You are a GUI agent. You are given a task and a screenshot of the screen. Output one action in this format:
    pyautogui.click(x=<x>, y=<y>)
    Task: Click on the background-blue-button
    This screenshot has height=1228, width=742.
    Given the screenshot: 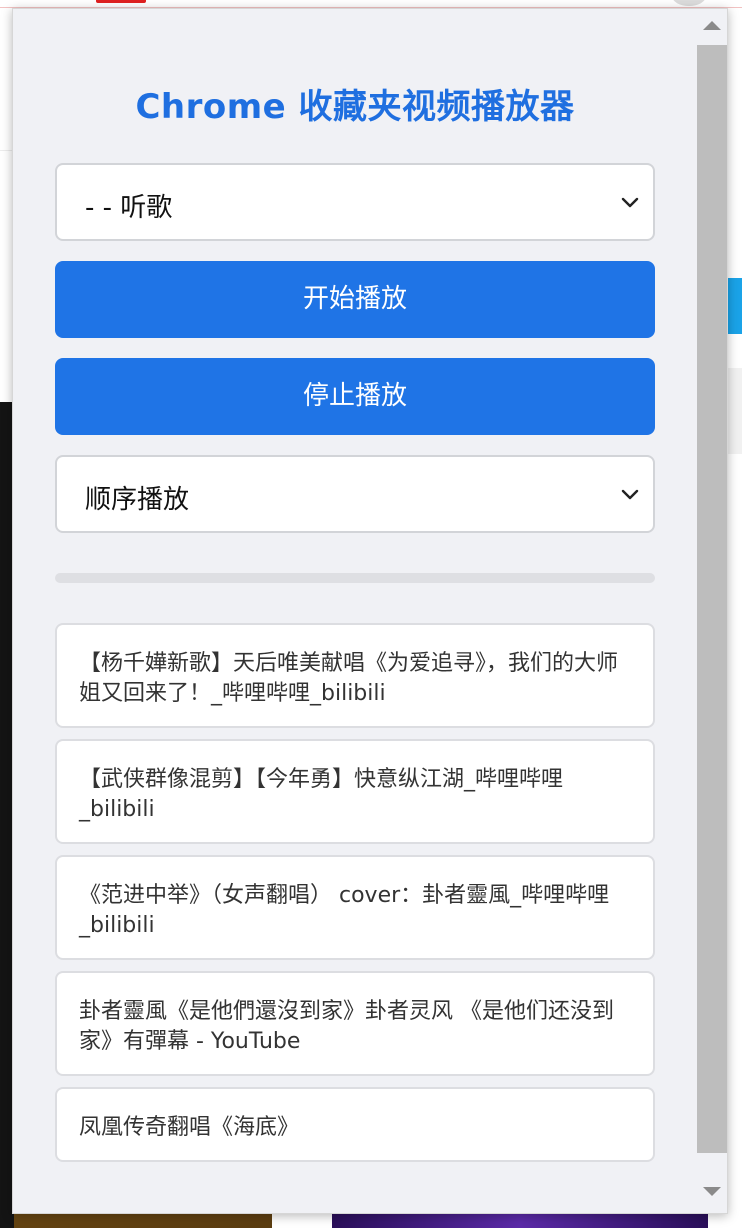 What is the action you would take?
    pyautogui.click(x=735, y=306)
    